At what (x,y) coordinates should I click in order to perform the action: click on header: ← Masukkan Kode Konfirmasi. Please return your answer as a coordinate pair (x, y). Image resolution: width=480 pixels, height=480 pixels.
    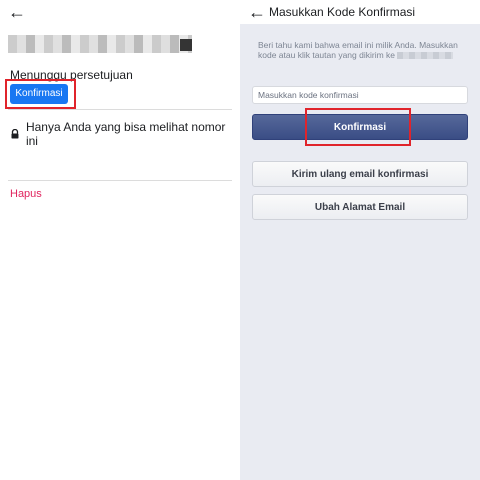
    Looking at the image, I should click on (360, 12).